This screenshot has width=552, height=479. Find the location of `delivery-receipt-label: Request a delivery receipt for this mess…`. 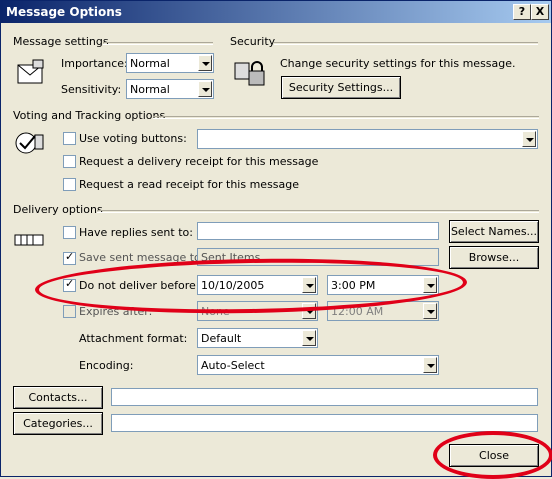

delivery-receipt-label: Request a delivery receipt for this mess… is located at coordinates (199, 161).